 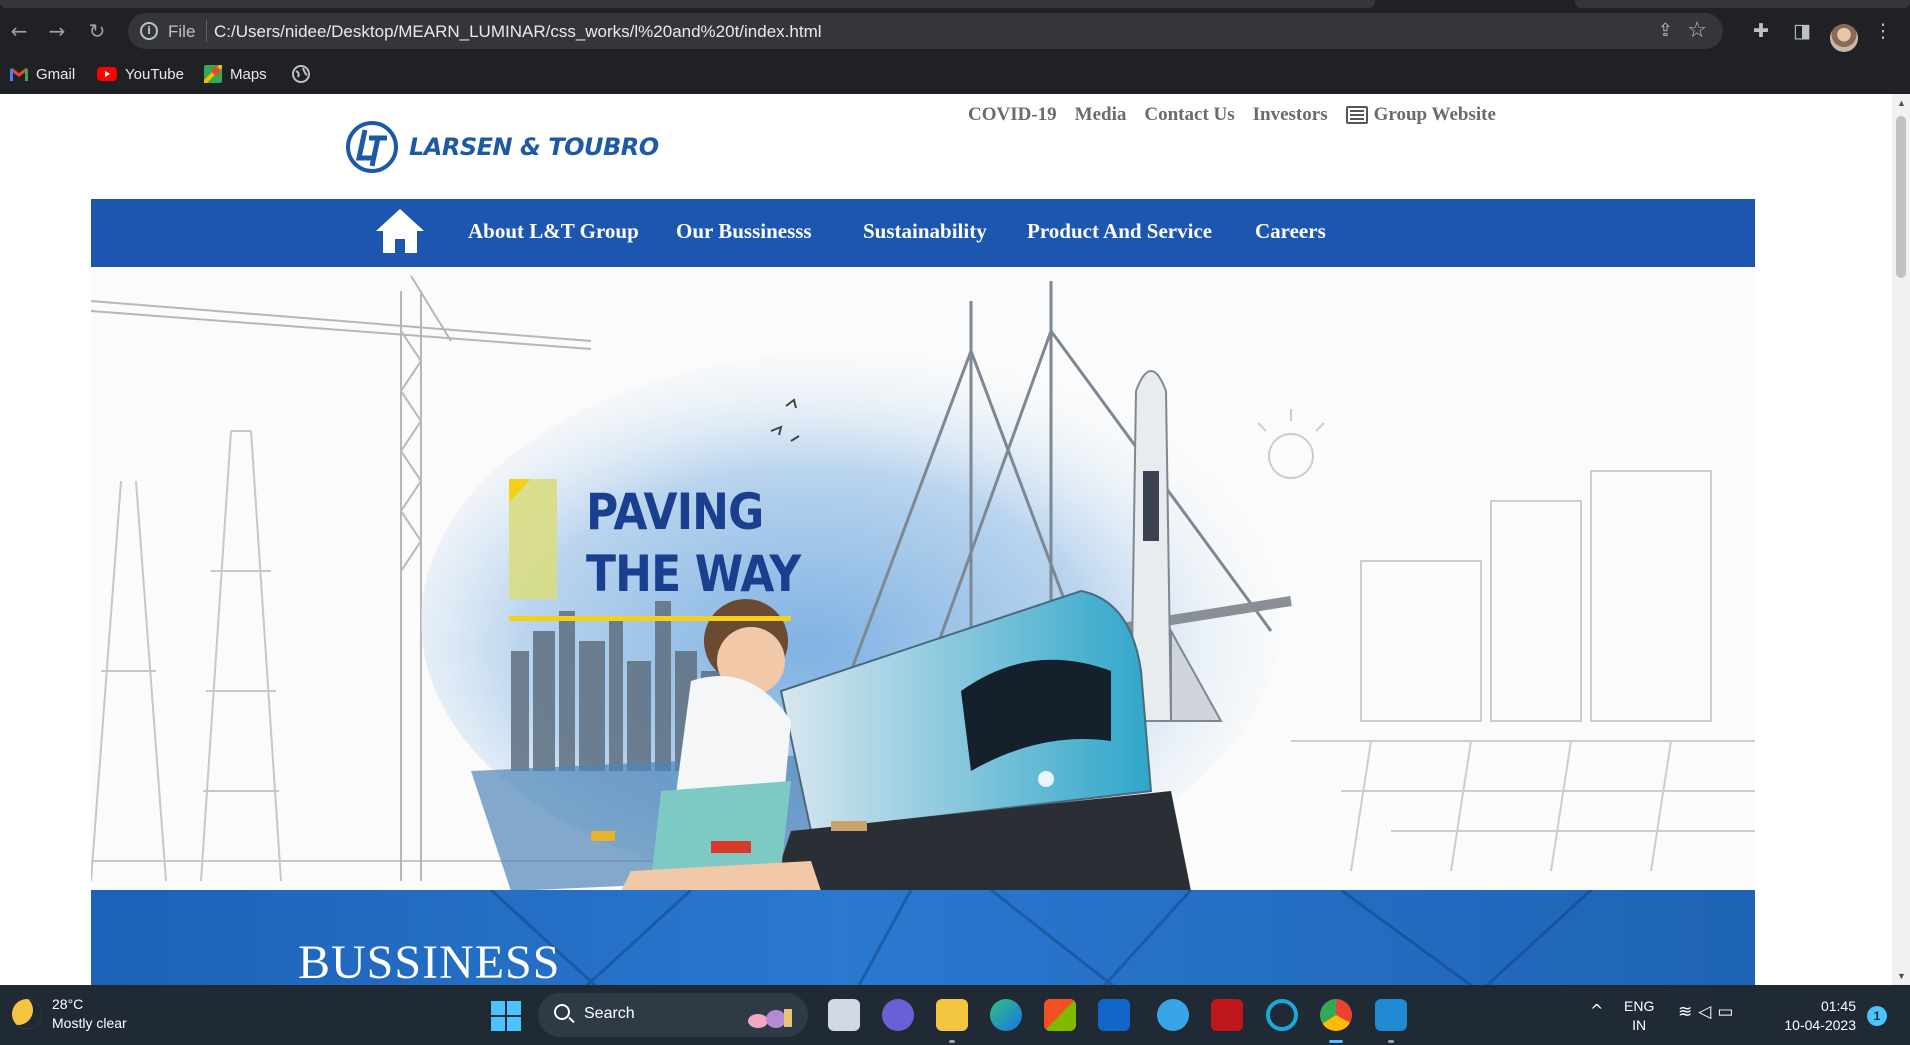 What do you see at coordinates (534, 147) in the screenshot?
I see `logo-text: LARSEN & TOUBRO` at bounding box center [534, 147].